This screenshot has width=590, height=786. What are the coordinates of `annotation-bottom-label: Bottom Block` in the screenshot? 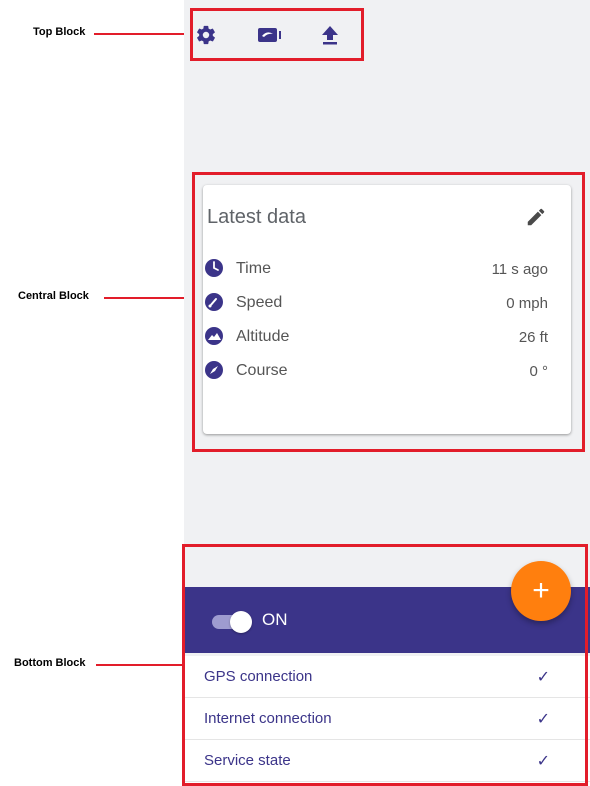 It's located at (50, 663).